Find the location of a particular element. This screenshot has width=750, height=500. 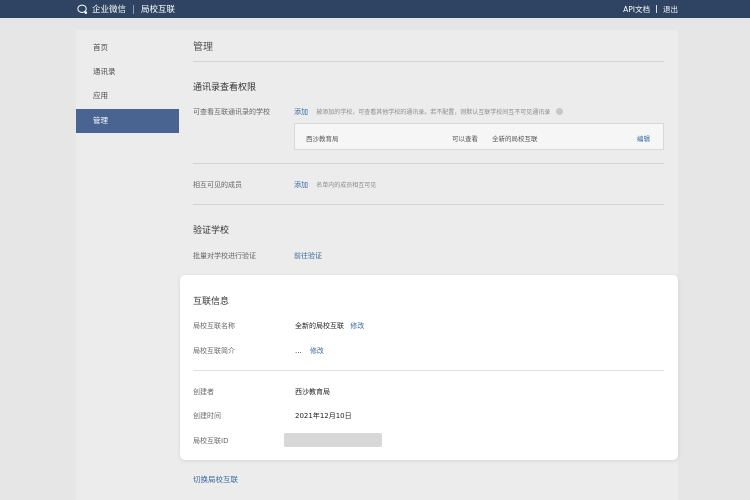

creator-value: 西沙教育局 is located at coordinates (312, 392).